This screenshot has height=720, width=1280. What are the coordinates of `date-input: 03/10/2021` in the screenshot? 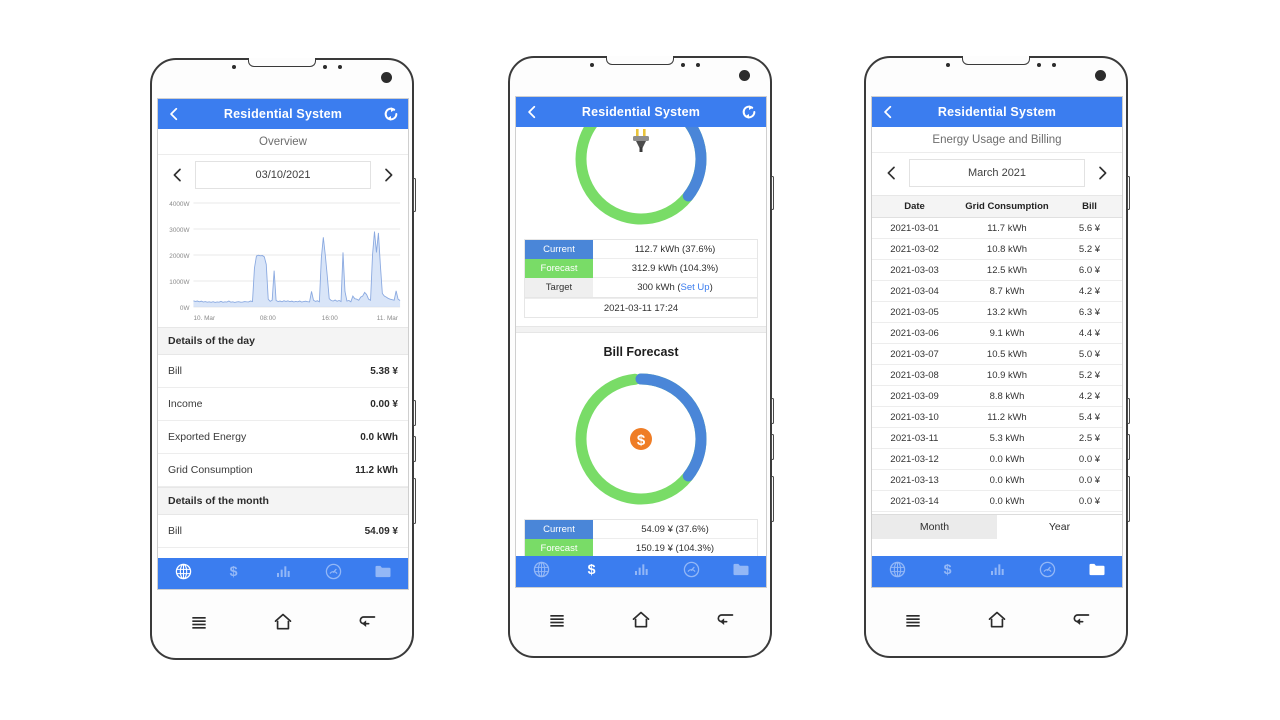 It's located at (283, 175).